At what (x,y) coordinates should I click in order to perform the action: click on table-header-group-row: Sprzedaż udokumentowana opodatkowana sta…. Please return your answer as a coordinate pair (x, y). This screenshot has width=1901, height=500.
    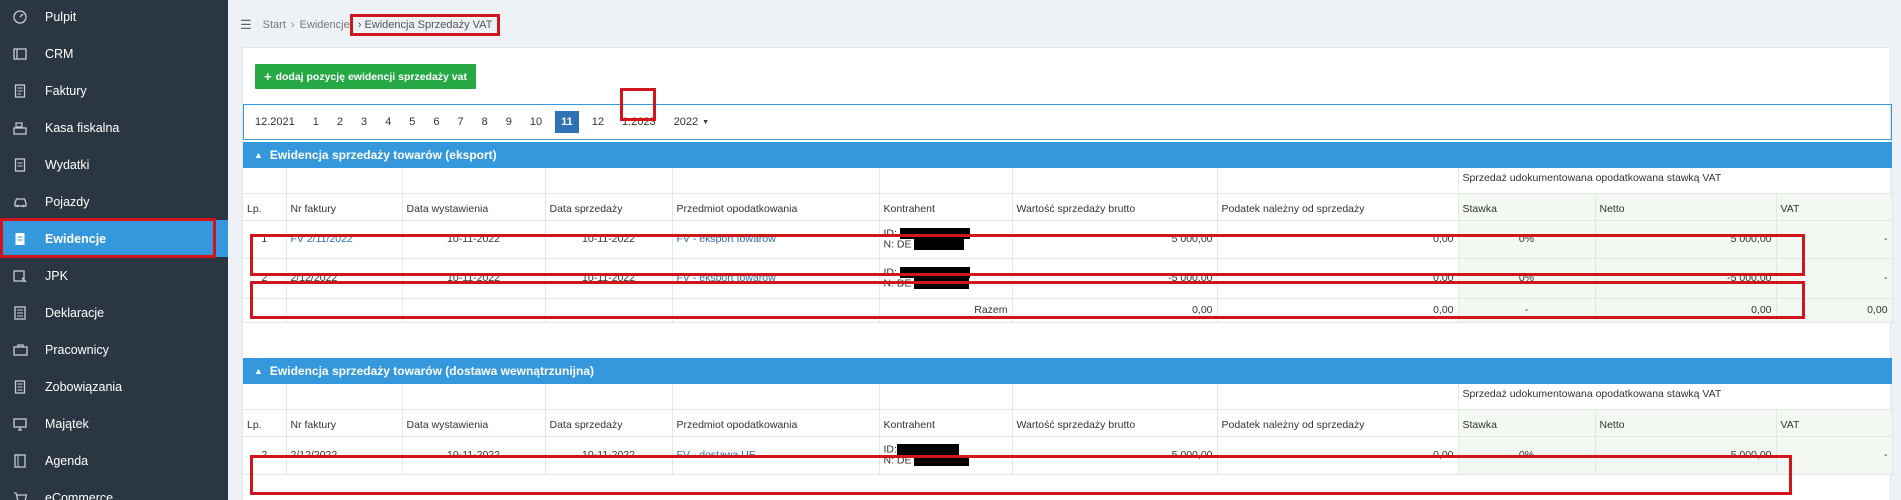
    Looking at the image, I should click on (1068, 181).